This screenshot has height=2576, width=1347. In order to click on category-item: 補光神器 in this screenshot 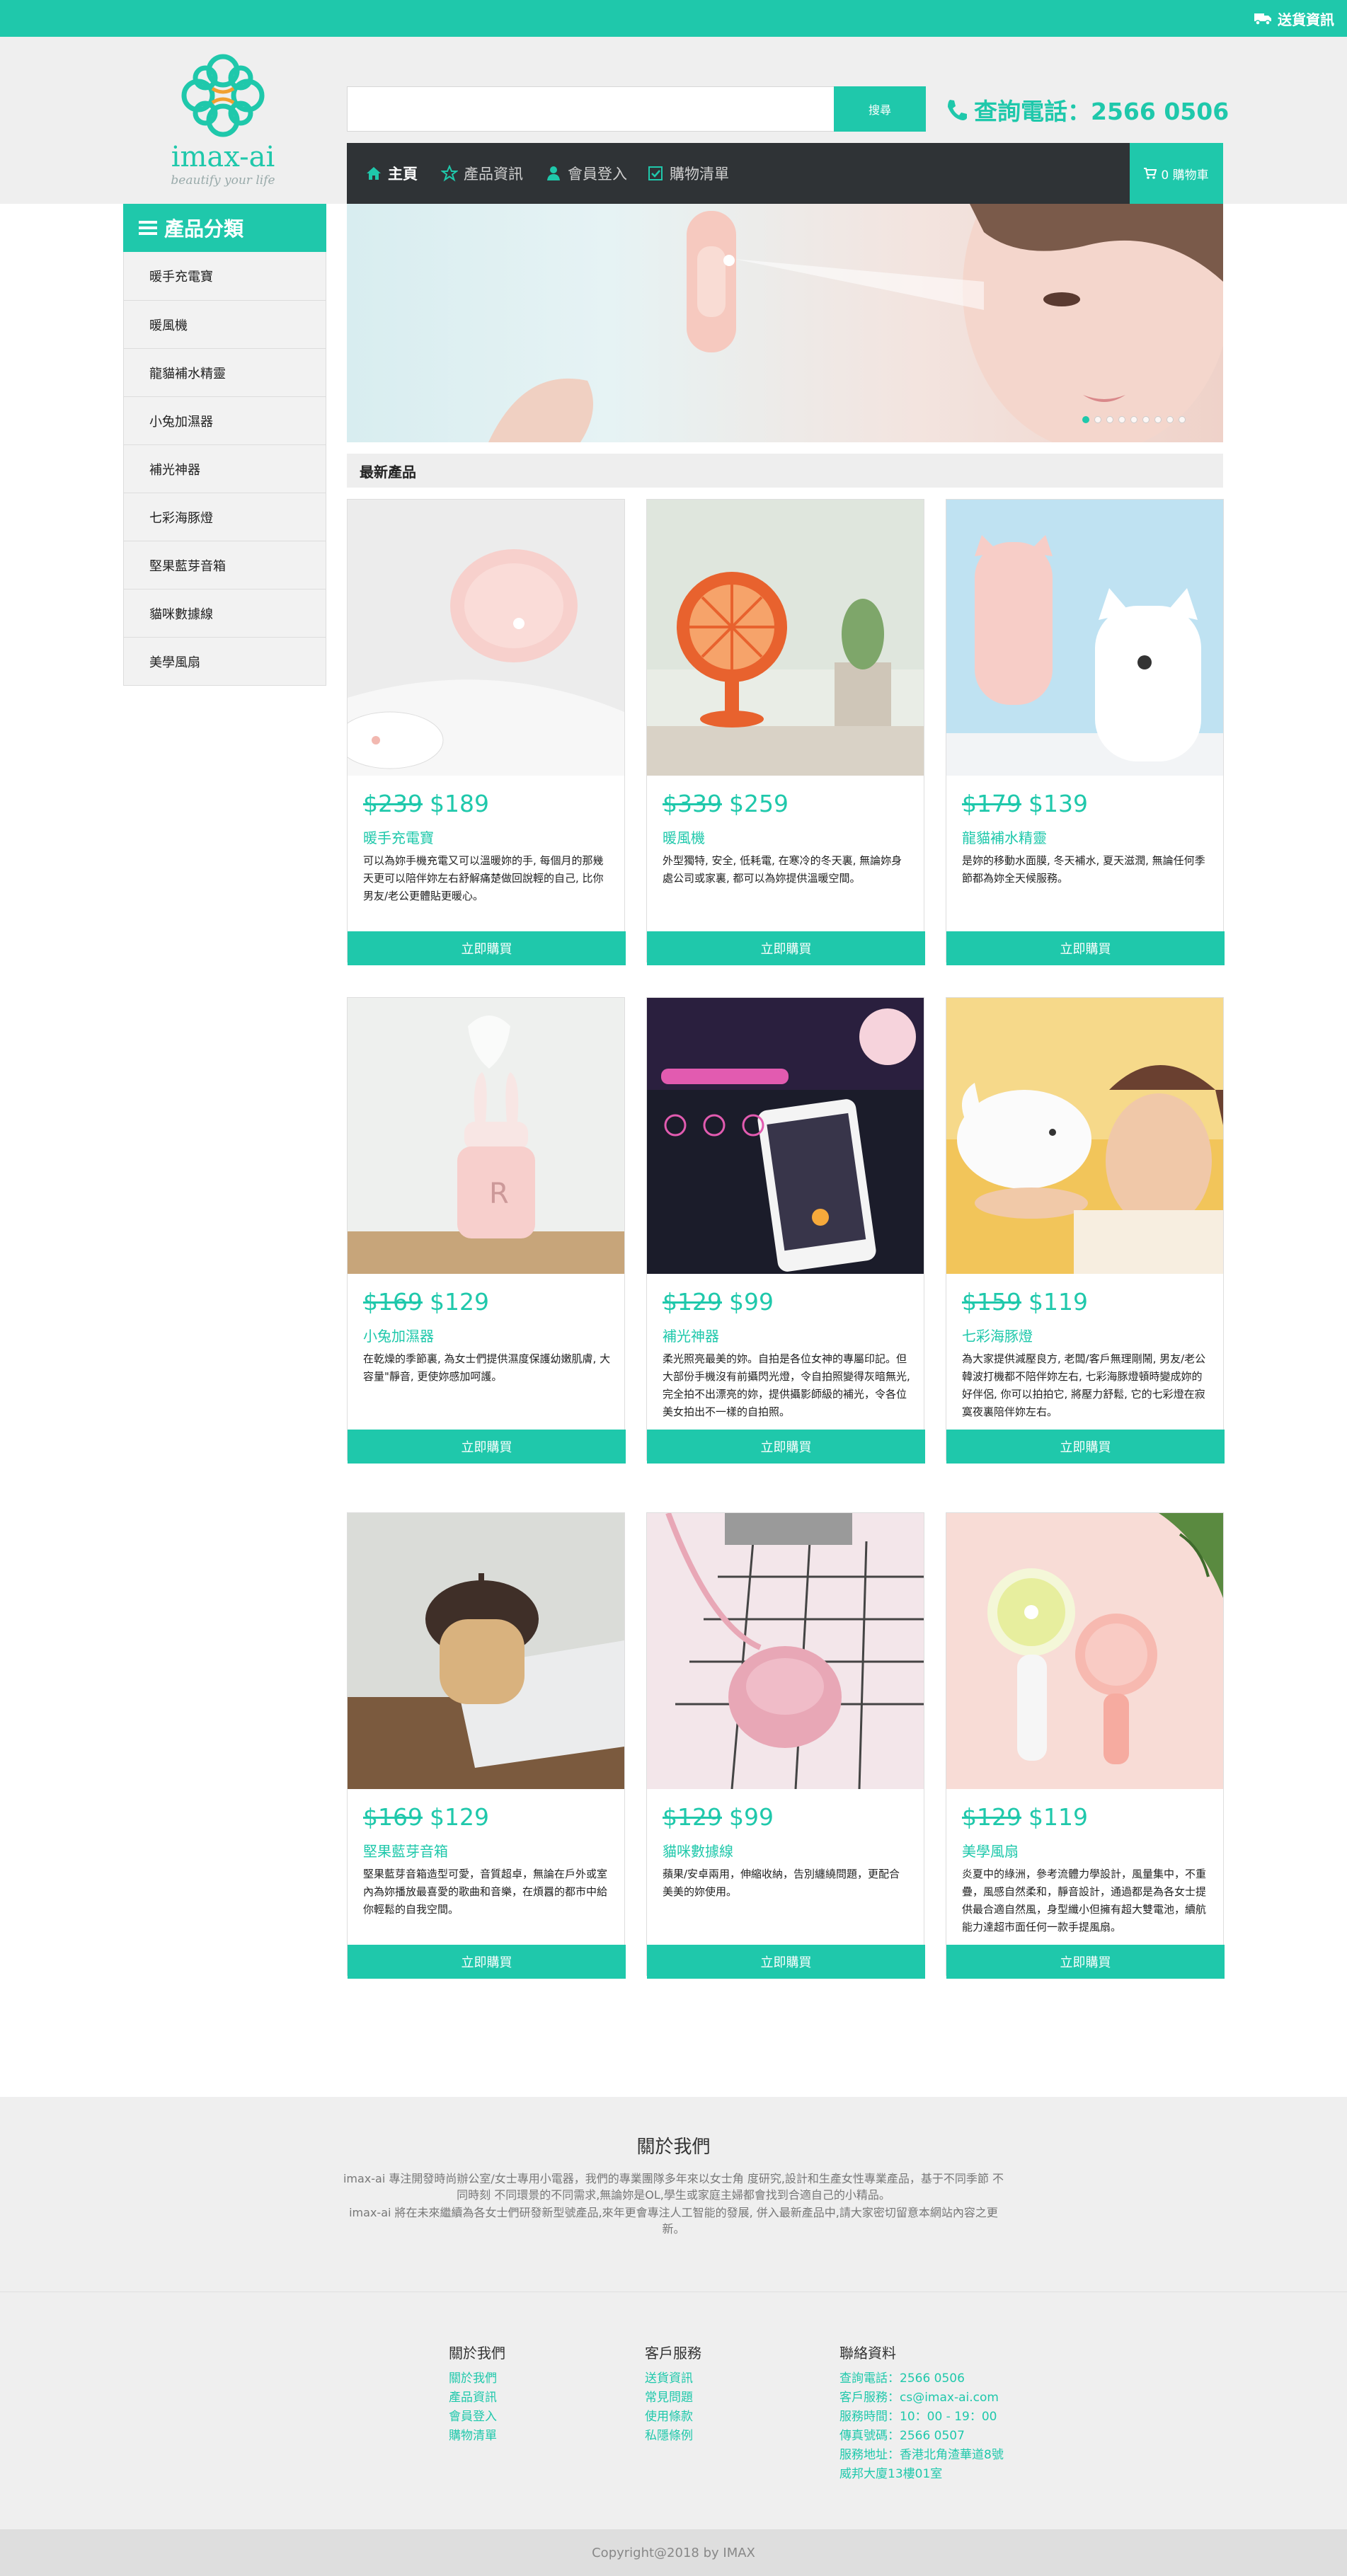, I will do `click(225, 468)`.